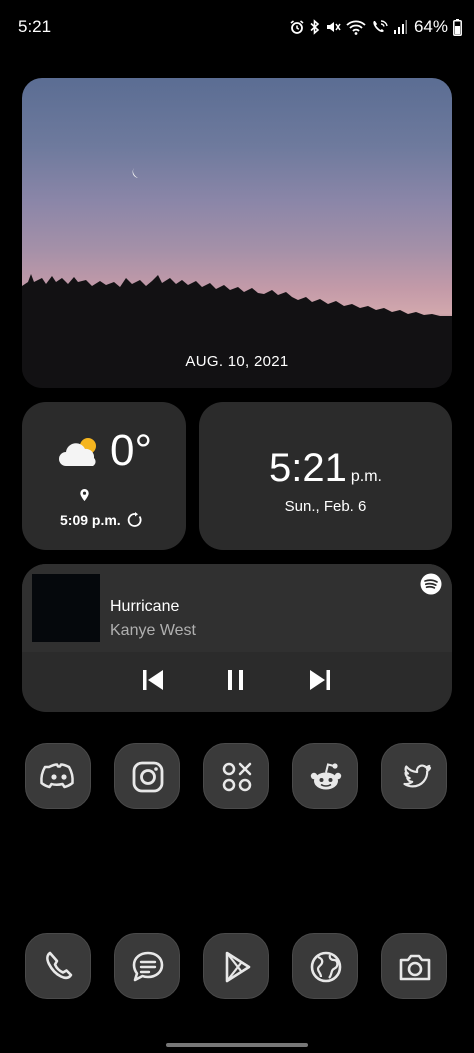  I want to click on messages-app, so click(147, 966).